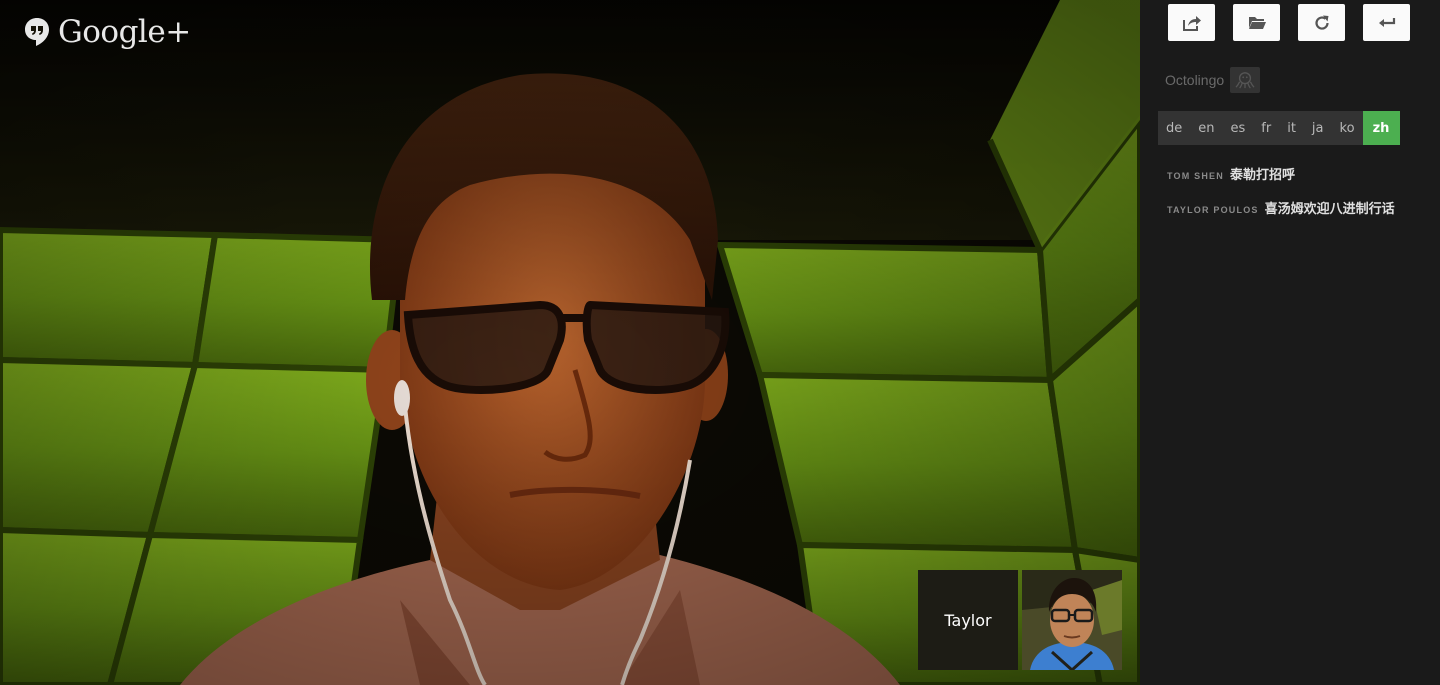 The image size is (1440, 685). What do you see at coordinates (1318, 128) in the screenshot?
I see `language-option-ja: ja` at bounding box center [1318, 128].